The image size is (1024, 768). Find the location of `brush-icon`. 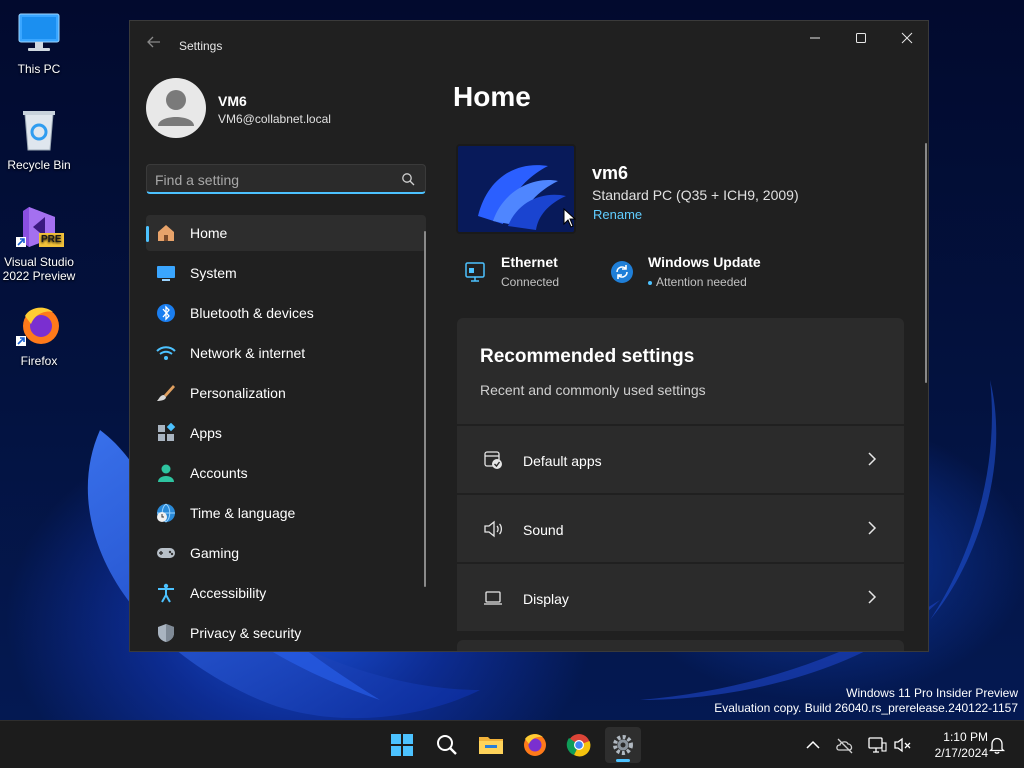

brush-icon is located at coordinates (166, 393).